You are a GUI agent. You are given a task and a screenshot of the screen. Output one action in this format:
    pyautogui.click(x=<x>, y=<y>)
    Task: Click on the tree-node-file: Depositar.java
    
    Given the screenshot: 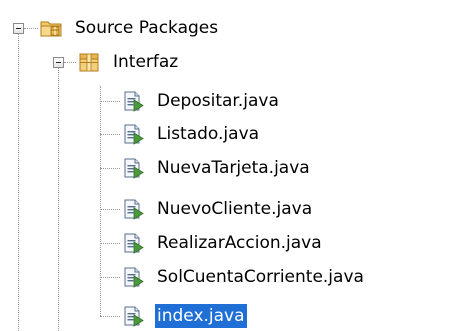 What is the action you would take?
    pyautogui.click(x=201, y=101)
    